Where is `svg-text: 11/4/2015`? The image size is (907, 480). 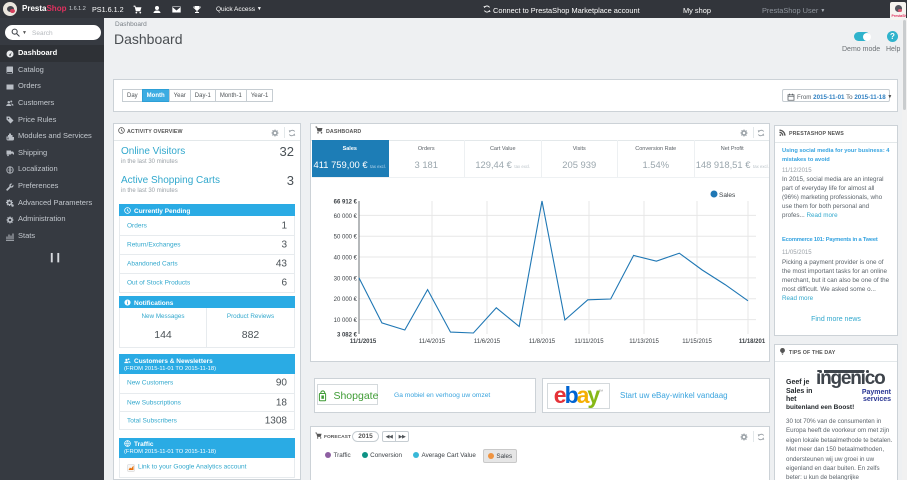 svg-text: 11/4/2015 is located at coordinates (432, 342).